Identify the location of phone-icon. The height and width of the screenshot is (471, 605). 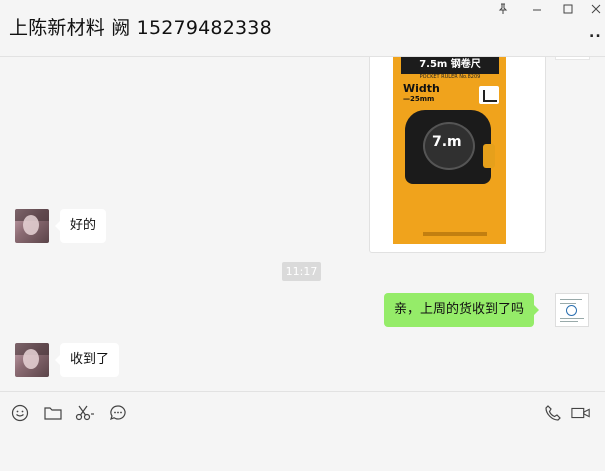
(553, 413).